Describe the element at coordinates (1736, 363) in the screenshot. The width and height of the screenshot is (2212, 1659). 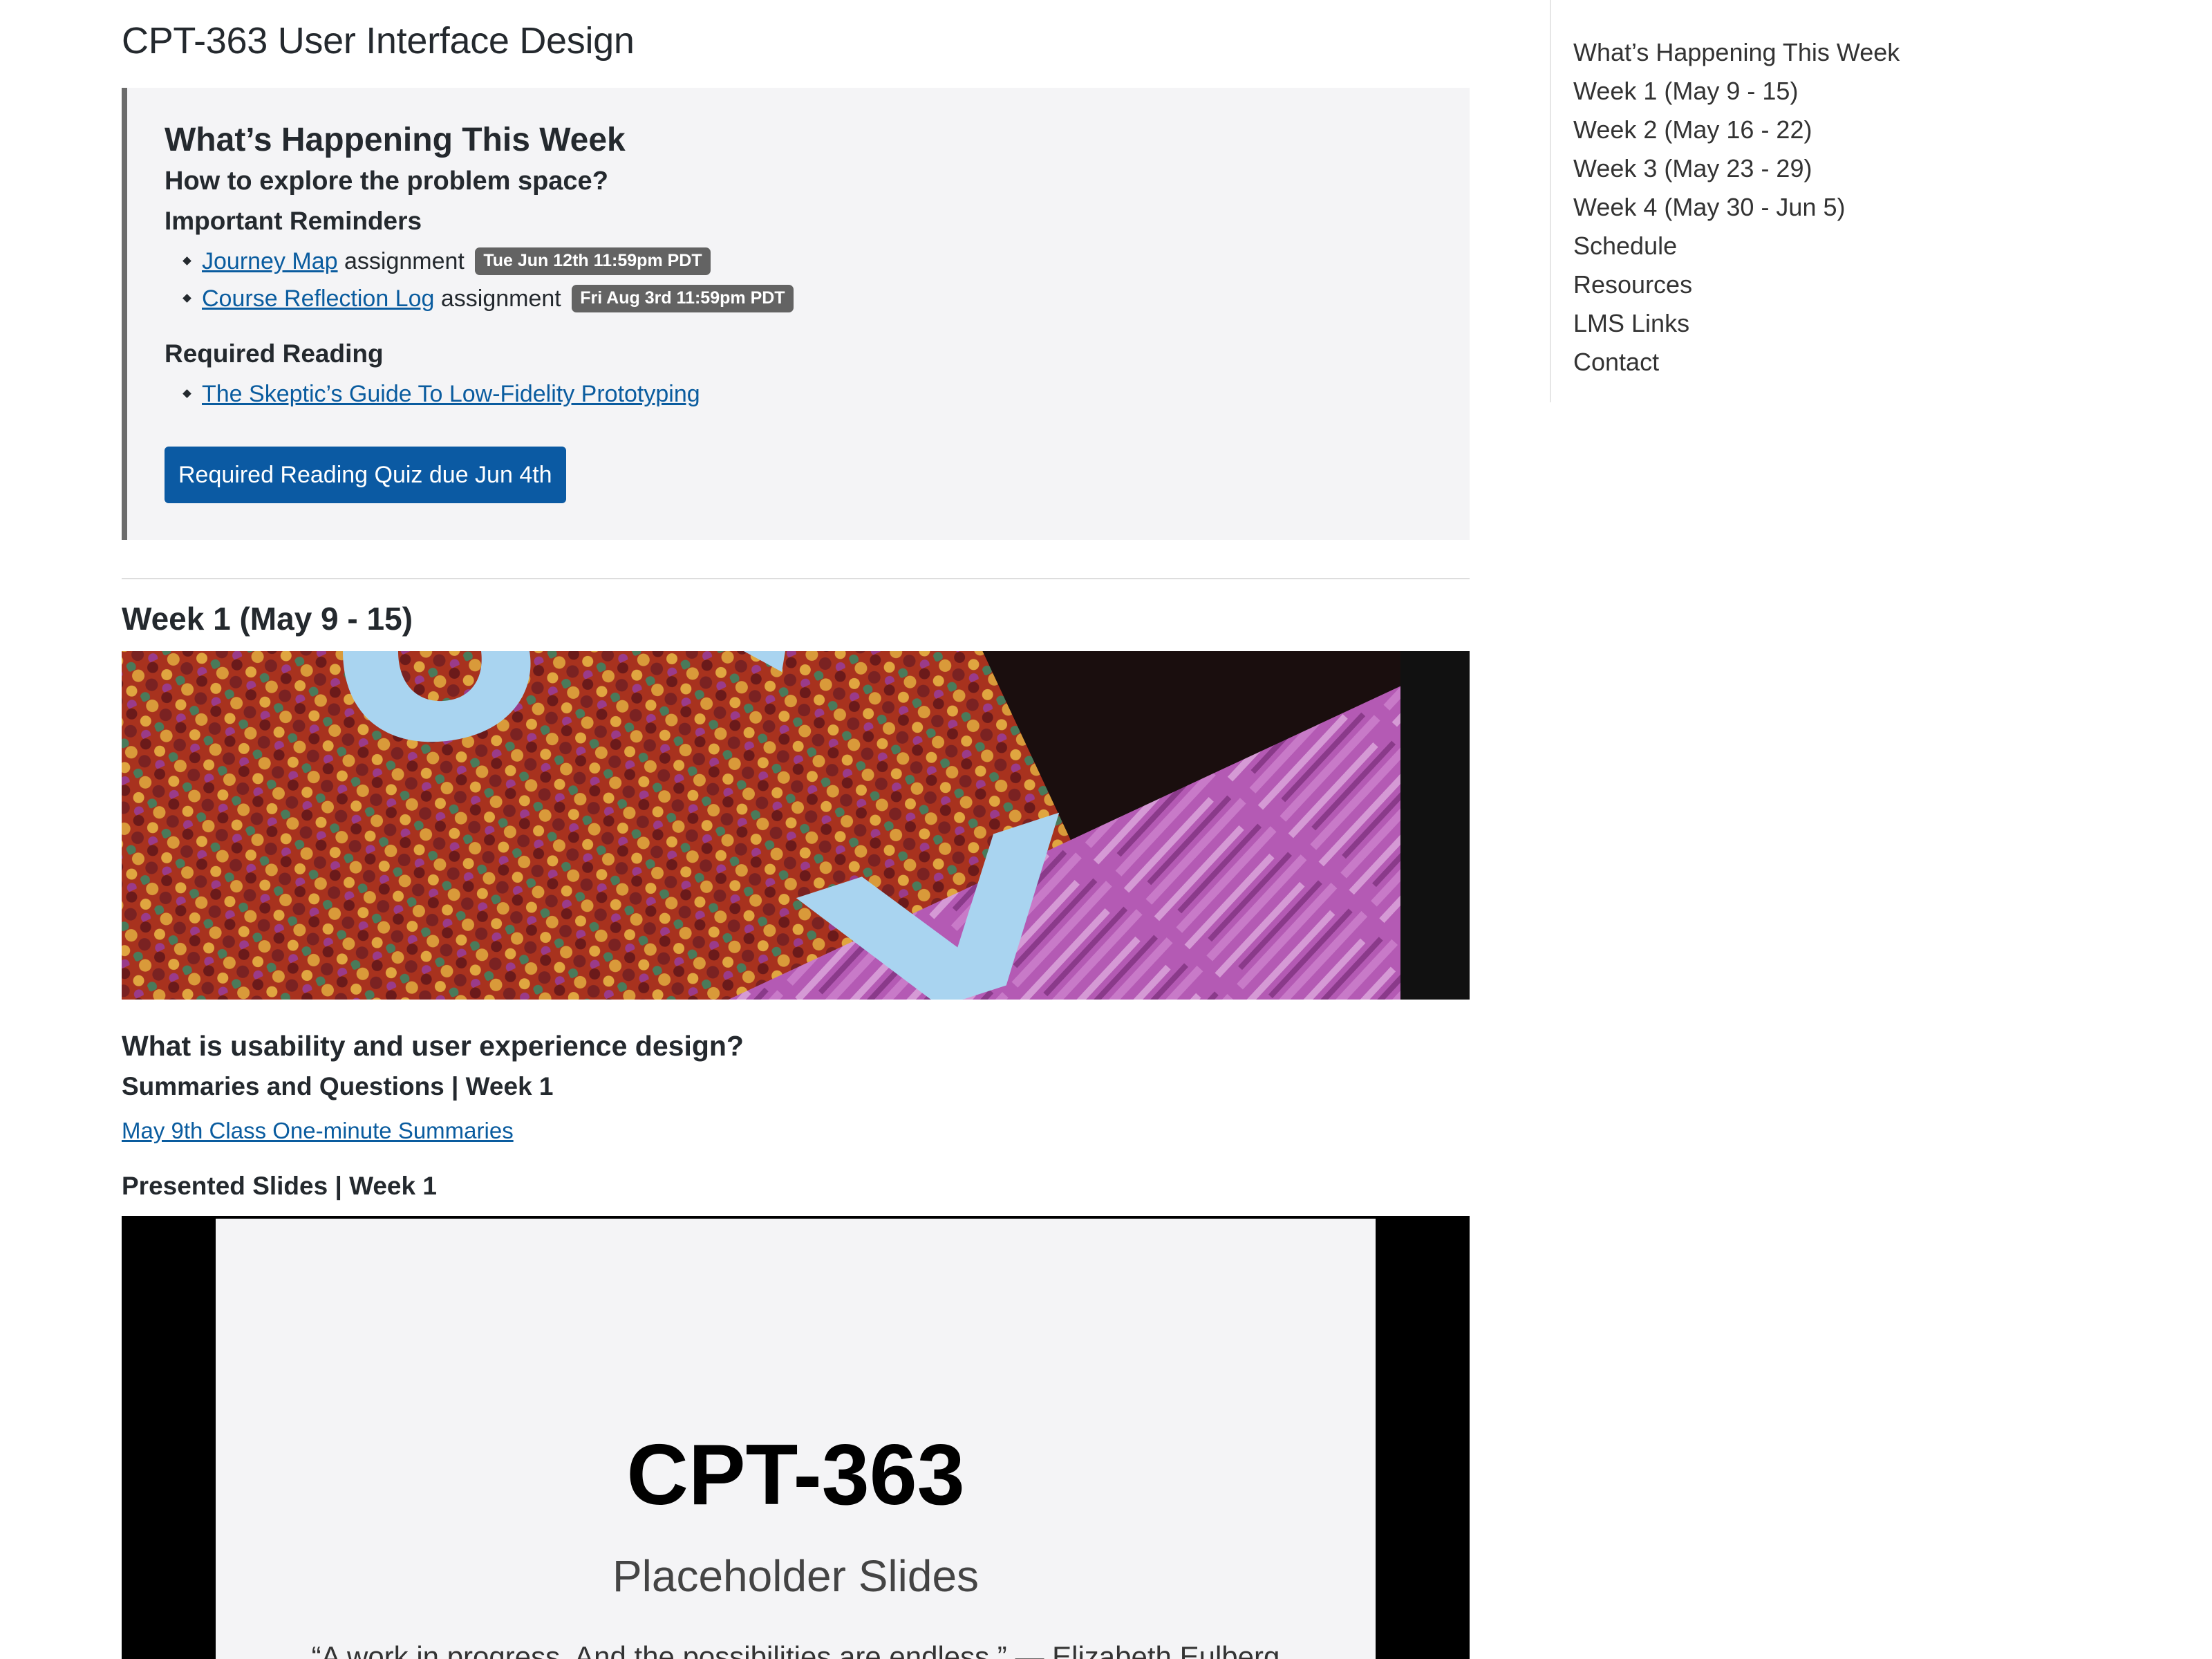
I see `nav-item-contact: Contact` at that location.